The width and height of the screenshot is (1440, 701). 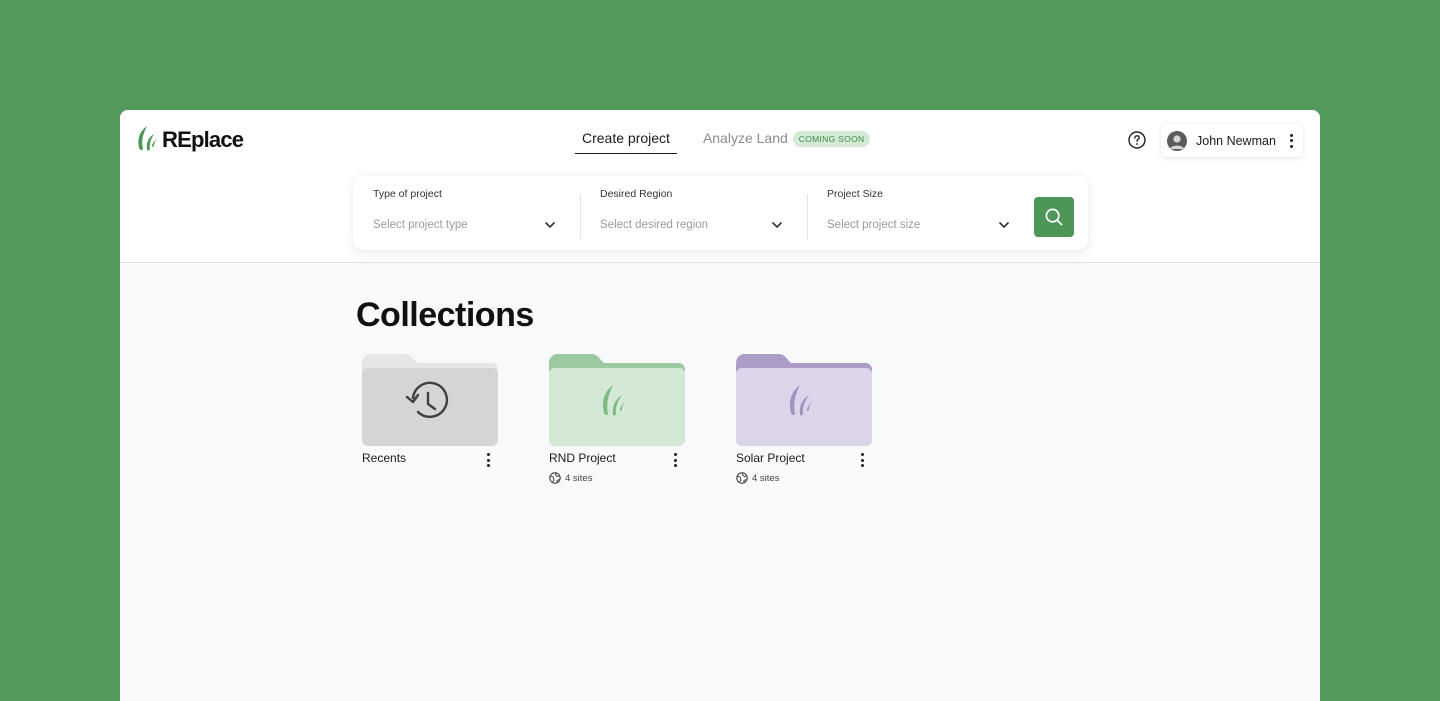 I want to click on collection-card-solar-project: Solar Project 4 sites, so click(x=804, y=419).